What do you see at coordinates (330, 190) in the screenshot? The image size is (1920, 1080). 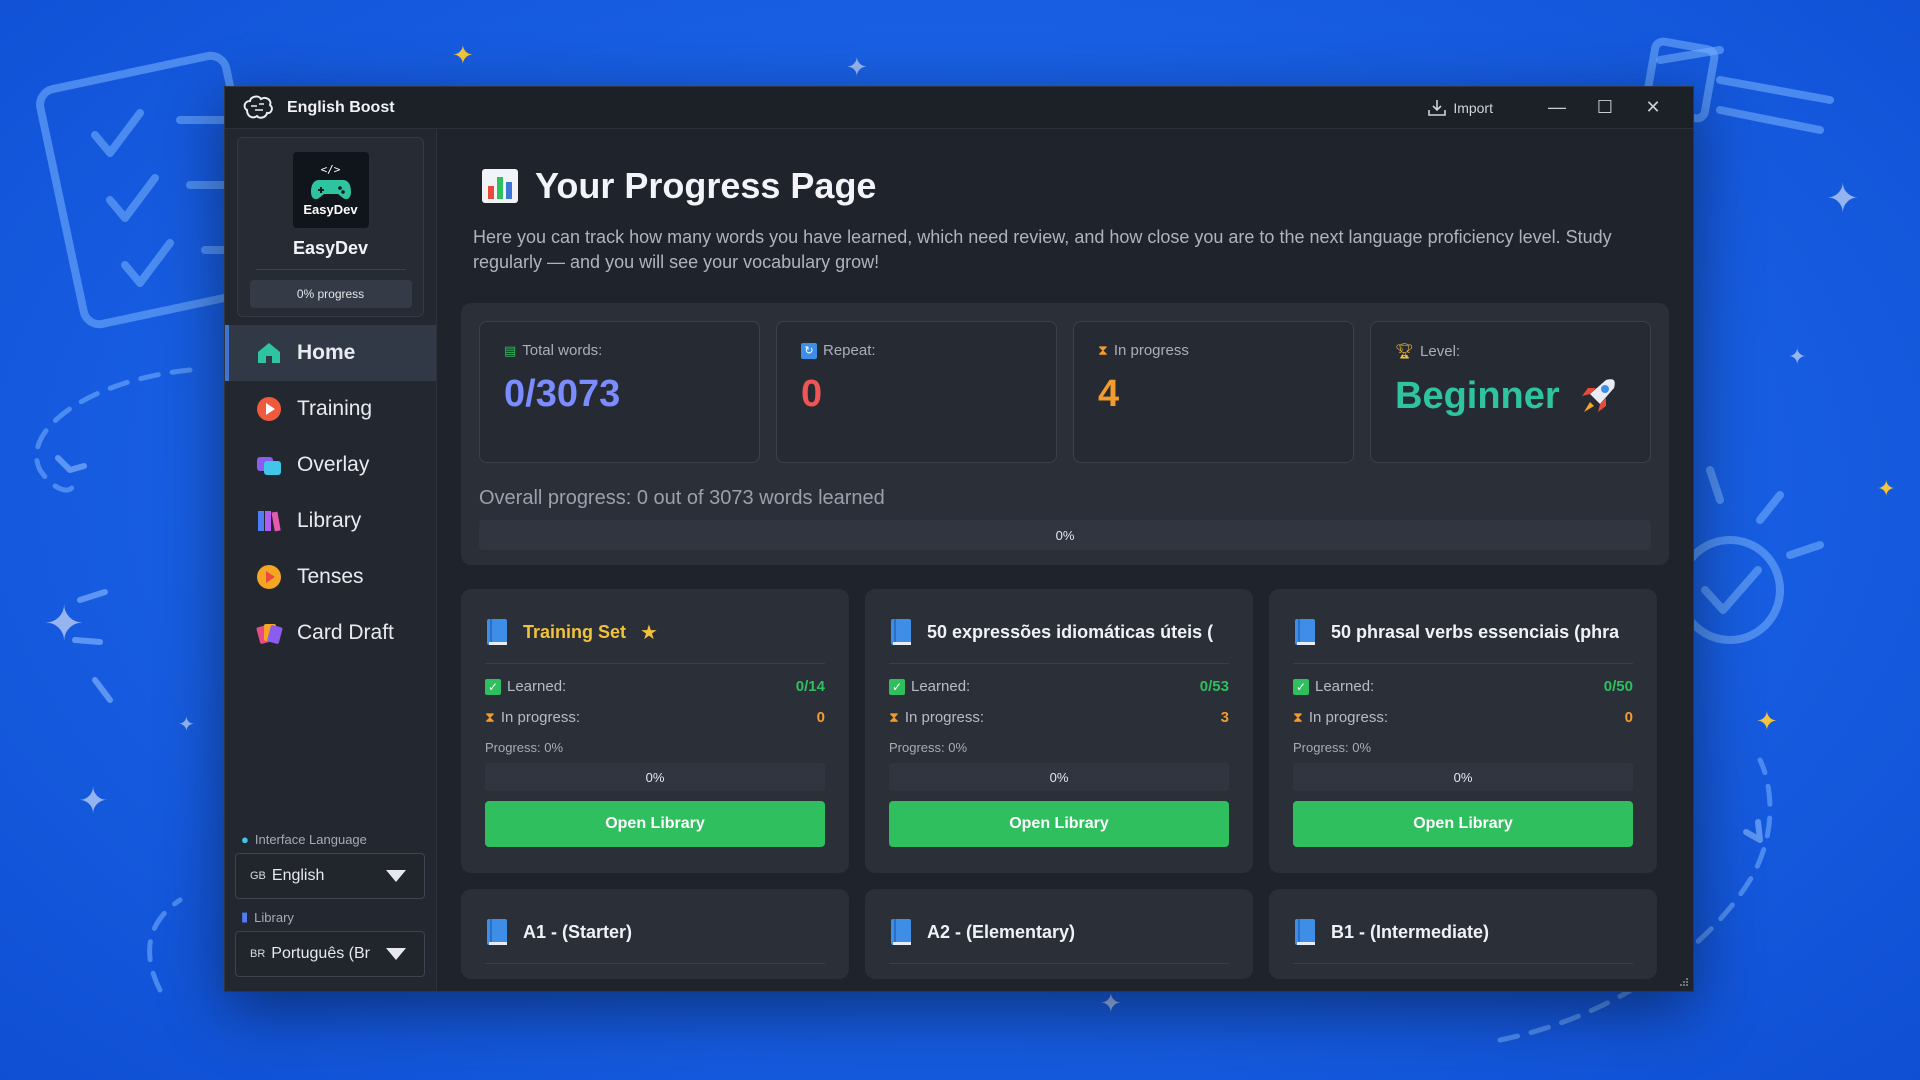 I see `avatar: </> EasyDev` at bounding box center [330, 190].